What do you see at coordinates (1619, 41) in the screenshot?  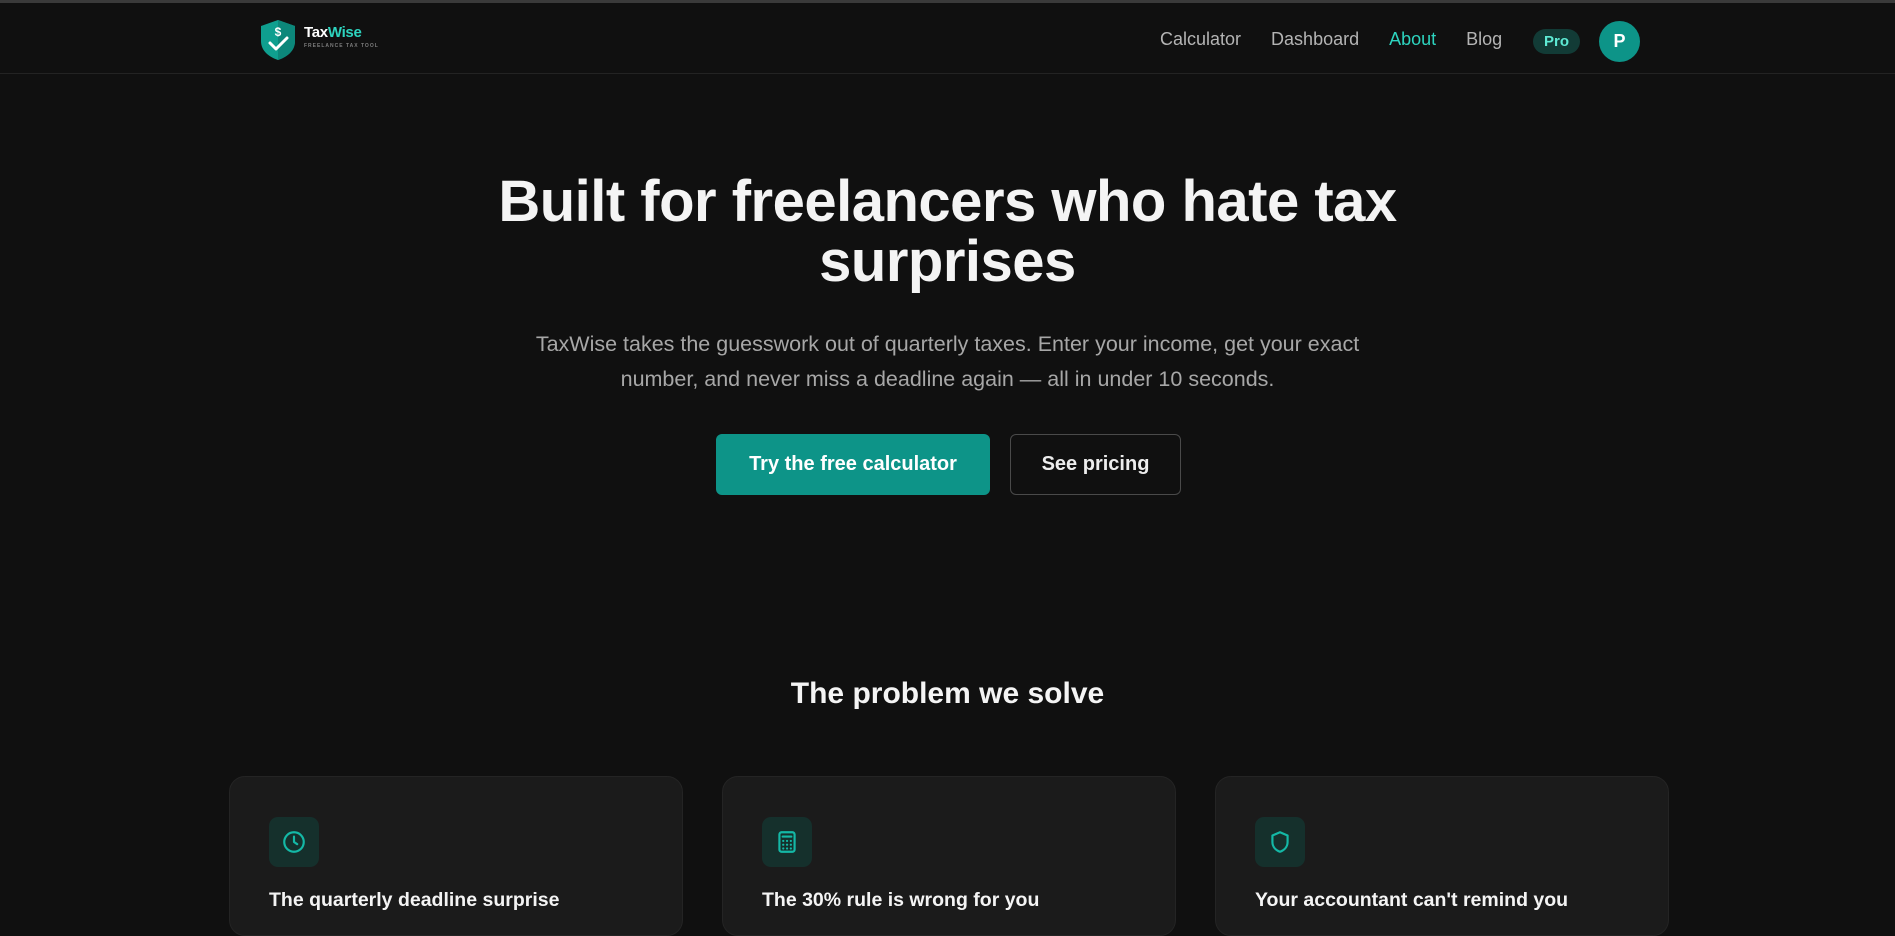 I see `user-avatar: P` at bounding box center [1619, 41].